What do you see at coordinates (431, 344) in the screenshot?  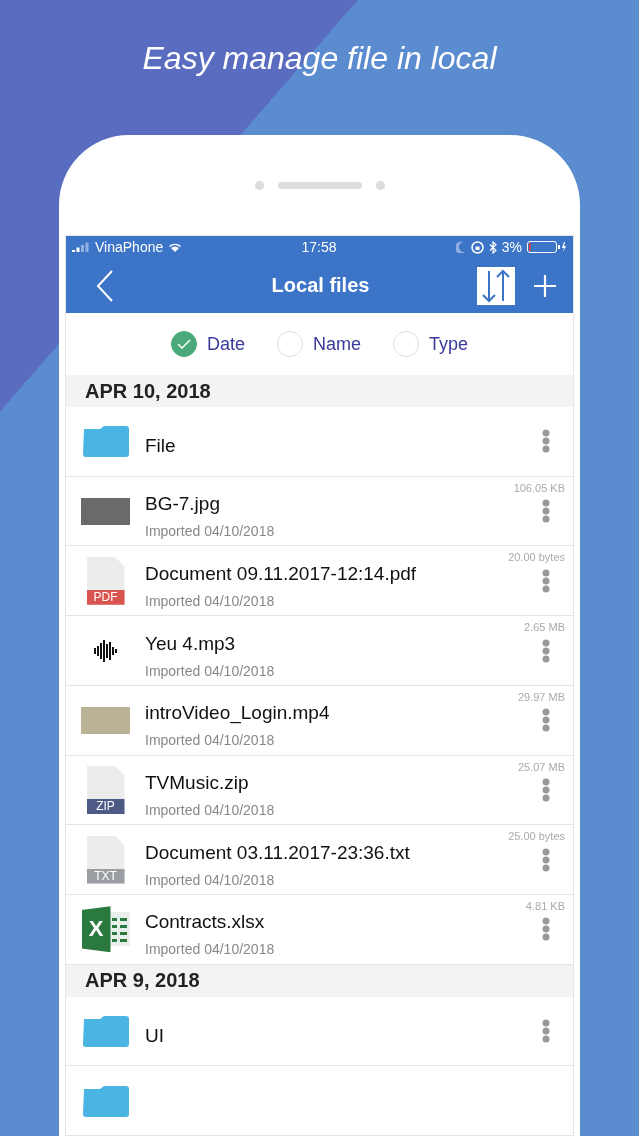 I see `sort-option: Type` at bounding box center [431, 344].